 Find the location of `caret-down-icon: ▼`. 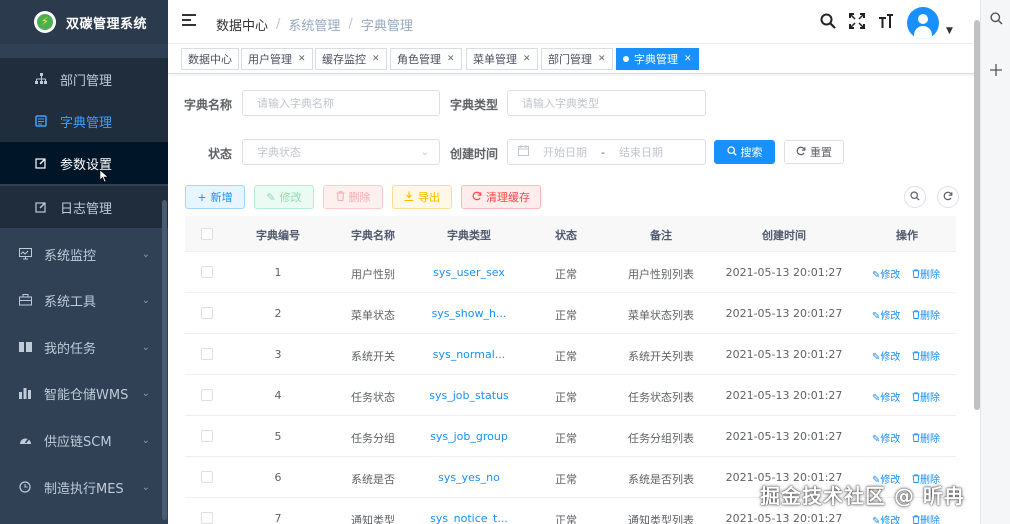

caret-down-icon: ▼ is located at coordinates (949, 31).